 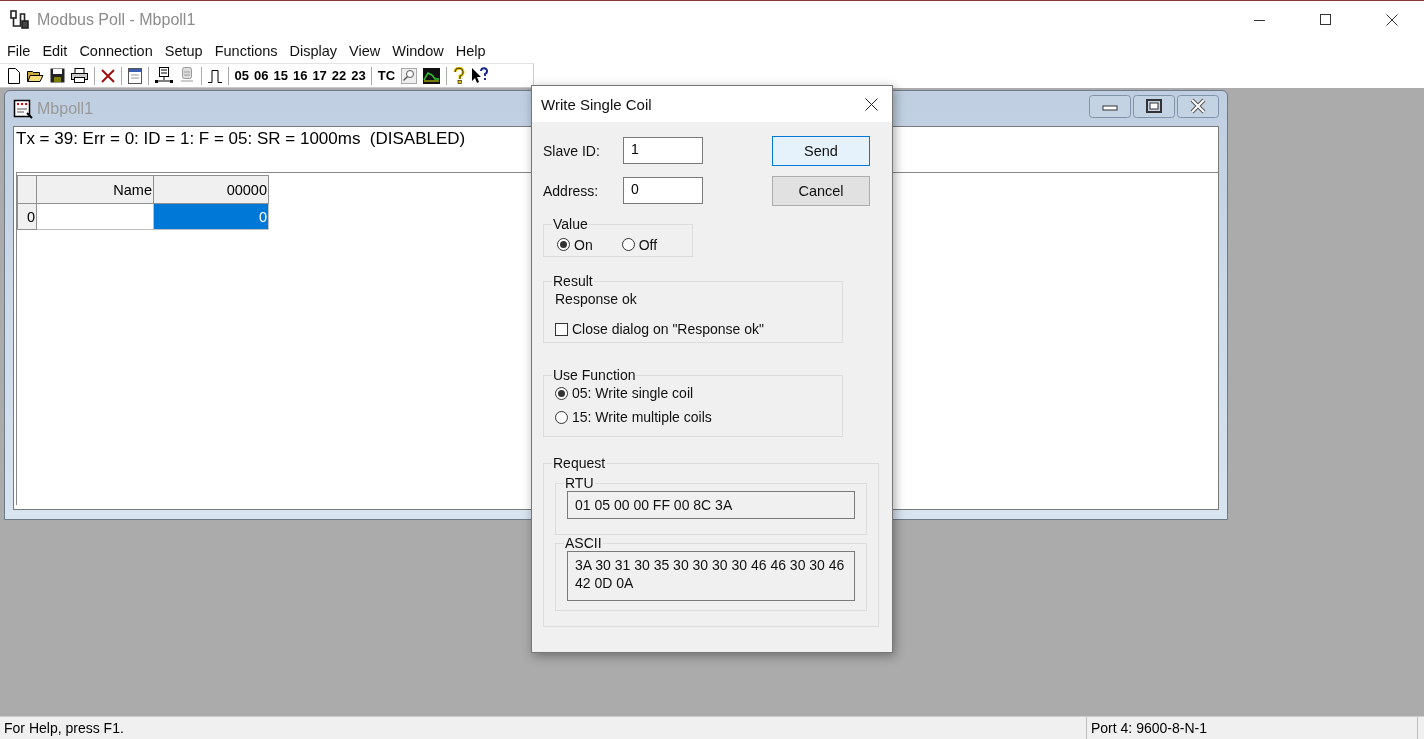 I want to click on radio-label: Off, so click(x=648, y=244).